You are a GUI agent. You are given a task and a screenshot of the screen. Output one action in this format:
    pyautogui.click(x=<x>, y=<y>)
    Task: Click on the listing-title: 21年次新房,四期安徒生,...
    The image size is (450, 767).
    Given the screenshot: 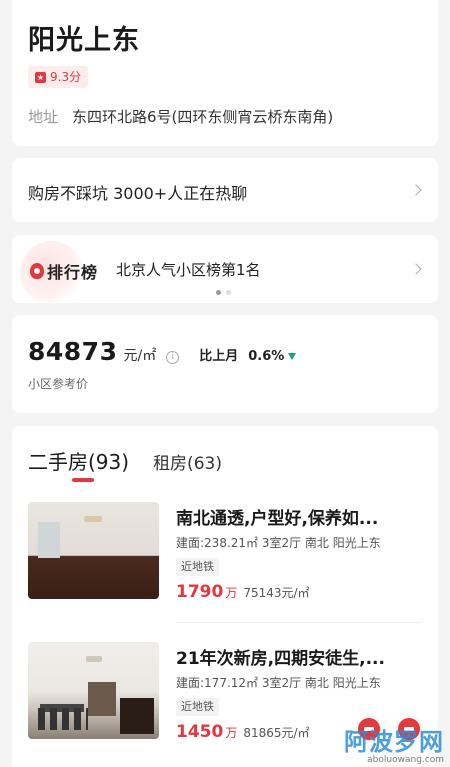 What is the action you would take?
    pyautogui.click(x=280, y=659)
    